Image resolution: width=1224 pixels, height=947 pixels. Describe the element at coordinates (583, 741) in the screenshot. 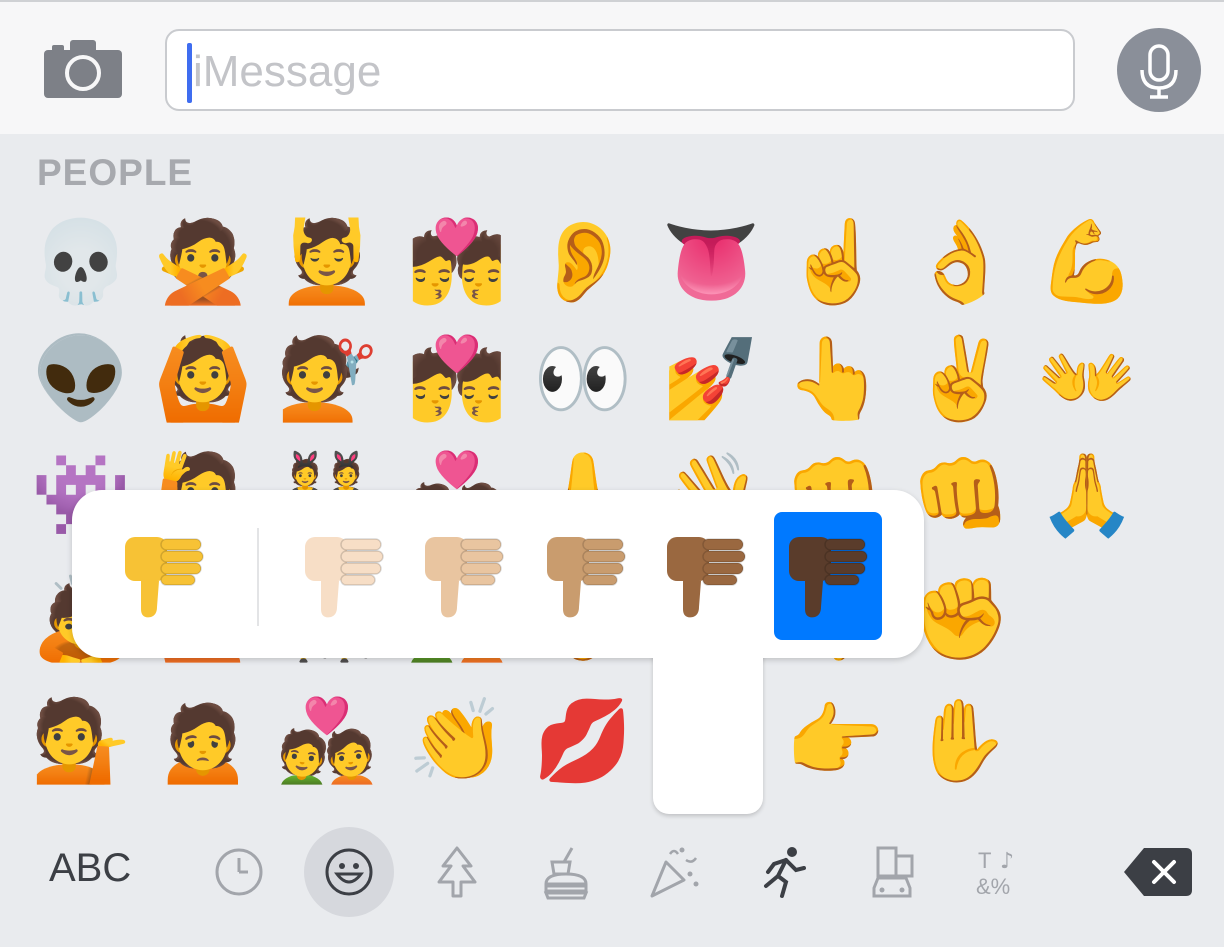

I see `emoji-key: 💋` at that location.